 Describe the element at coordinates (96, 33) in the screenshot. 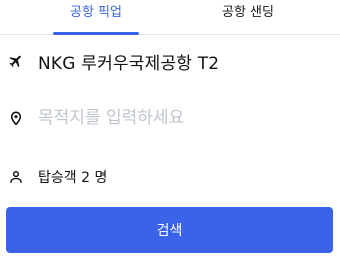

I see `active-tab-indicator` at that location.